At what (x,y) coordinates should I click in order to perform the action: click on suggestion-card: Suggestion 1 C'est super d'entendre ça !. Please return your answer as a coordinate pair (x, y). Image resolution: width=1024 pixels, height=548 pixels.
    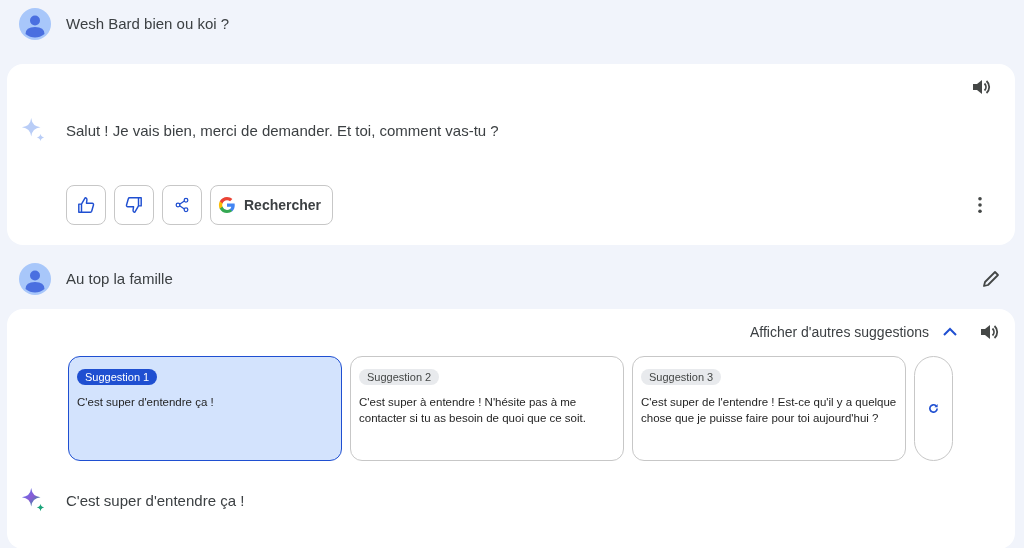
    Looking at the image, I should click on (205, 408).